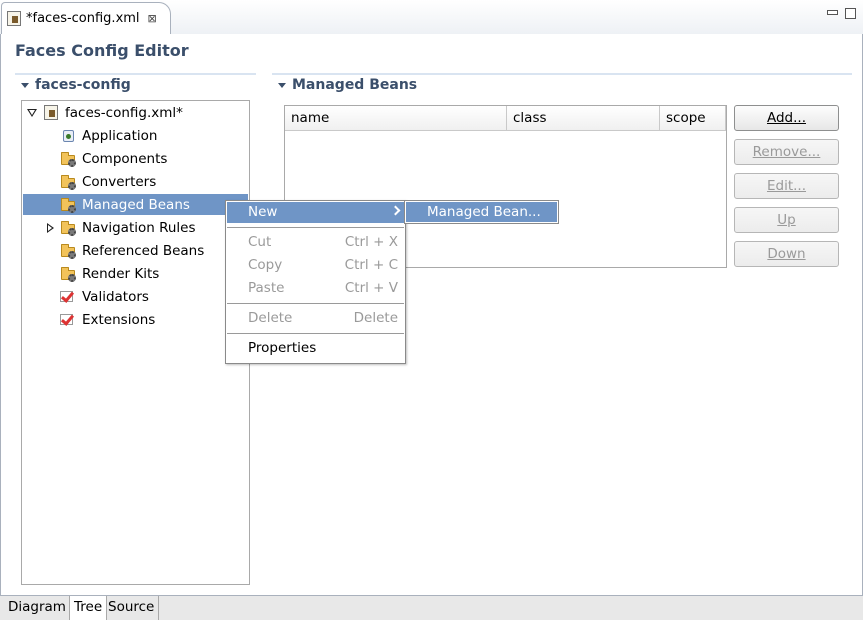  Describe the element at coordinates (375, 318) in the screenshot. I see `menu-item-delete-shortcut: Delete` at that location.